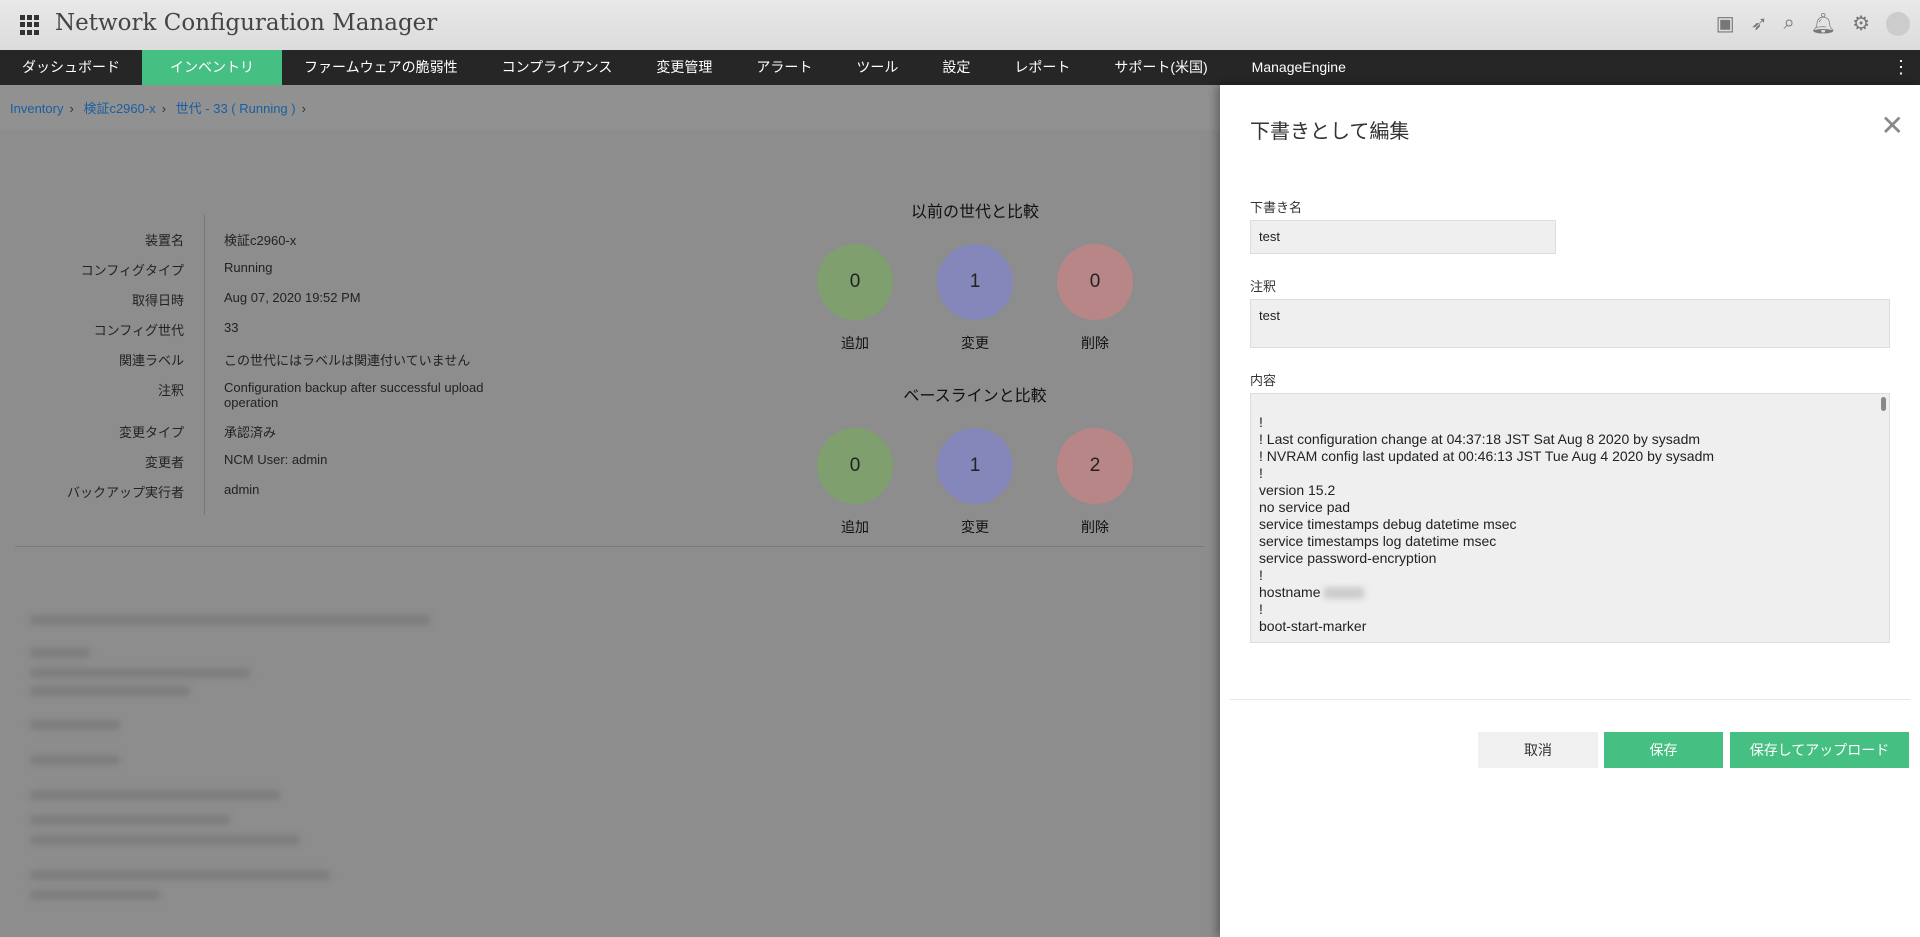  Describe the element at coordinates (1570, 507) in the screenshot. I see `config-line: no service pad` at that location.